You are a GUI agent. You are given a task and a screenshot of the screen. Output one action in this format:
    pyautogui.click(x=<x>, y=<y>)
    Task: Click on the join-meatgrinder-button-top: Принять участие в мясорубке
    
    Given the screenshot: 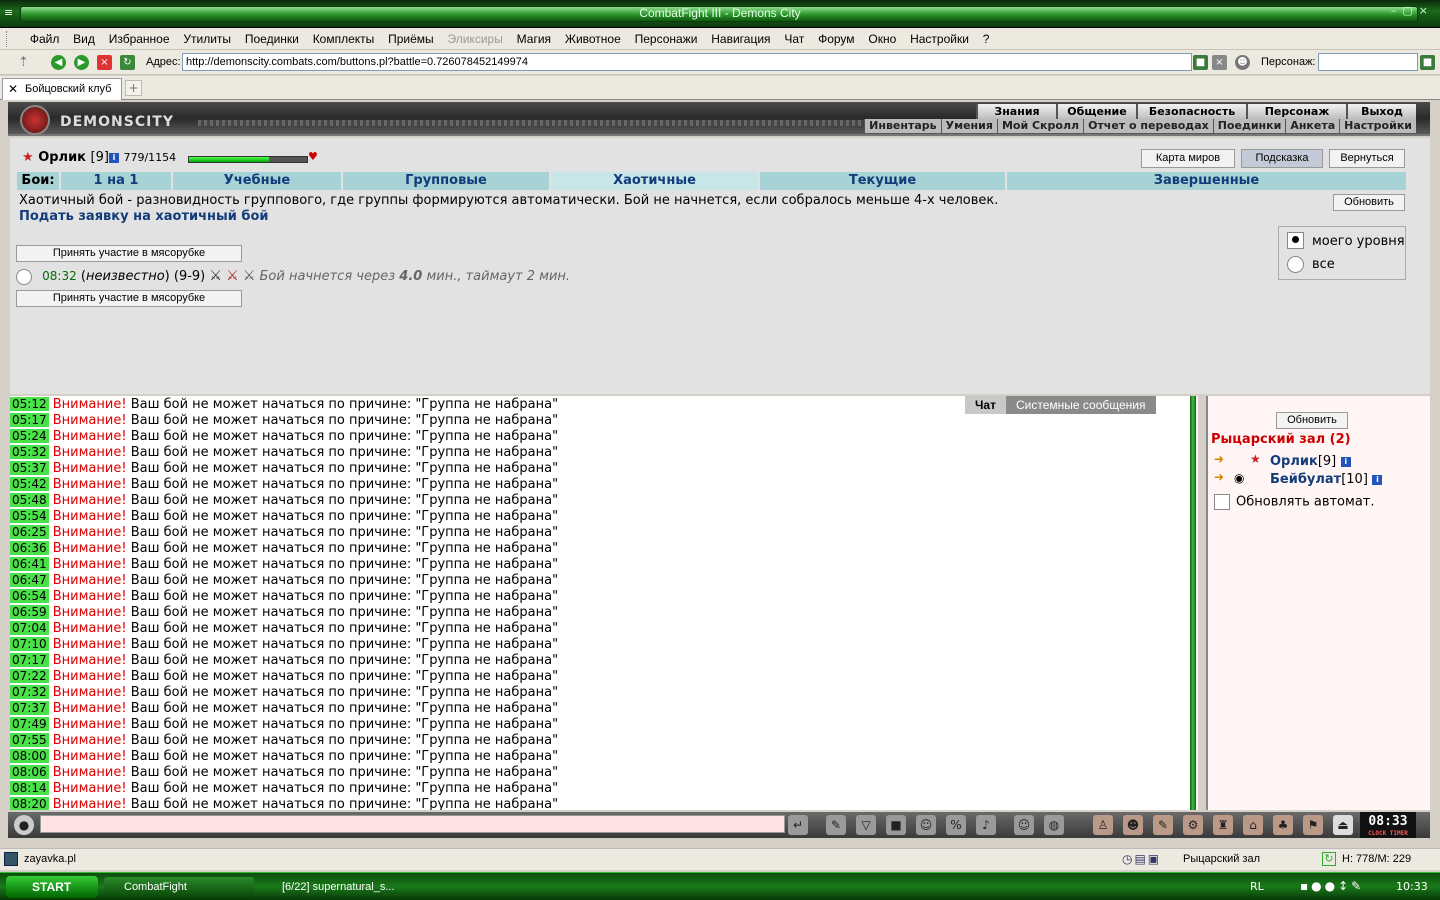 What is the action you would take?
    pyautogui.click(x=129, y=253)
    